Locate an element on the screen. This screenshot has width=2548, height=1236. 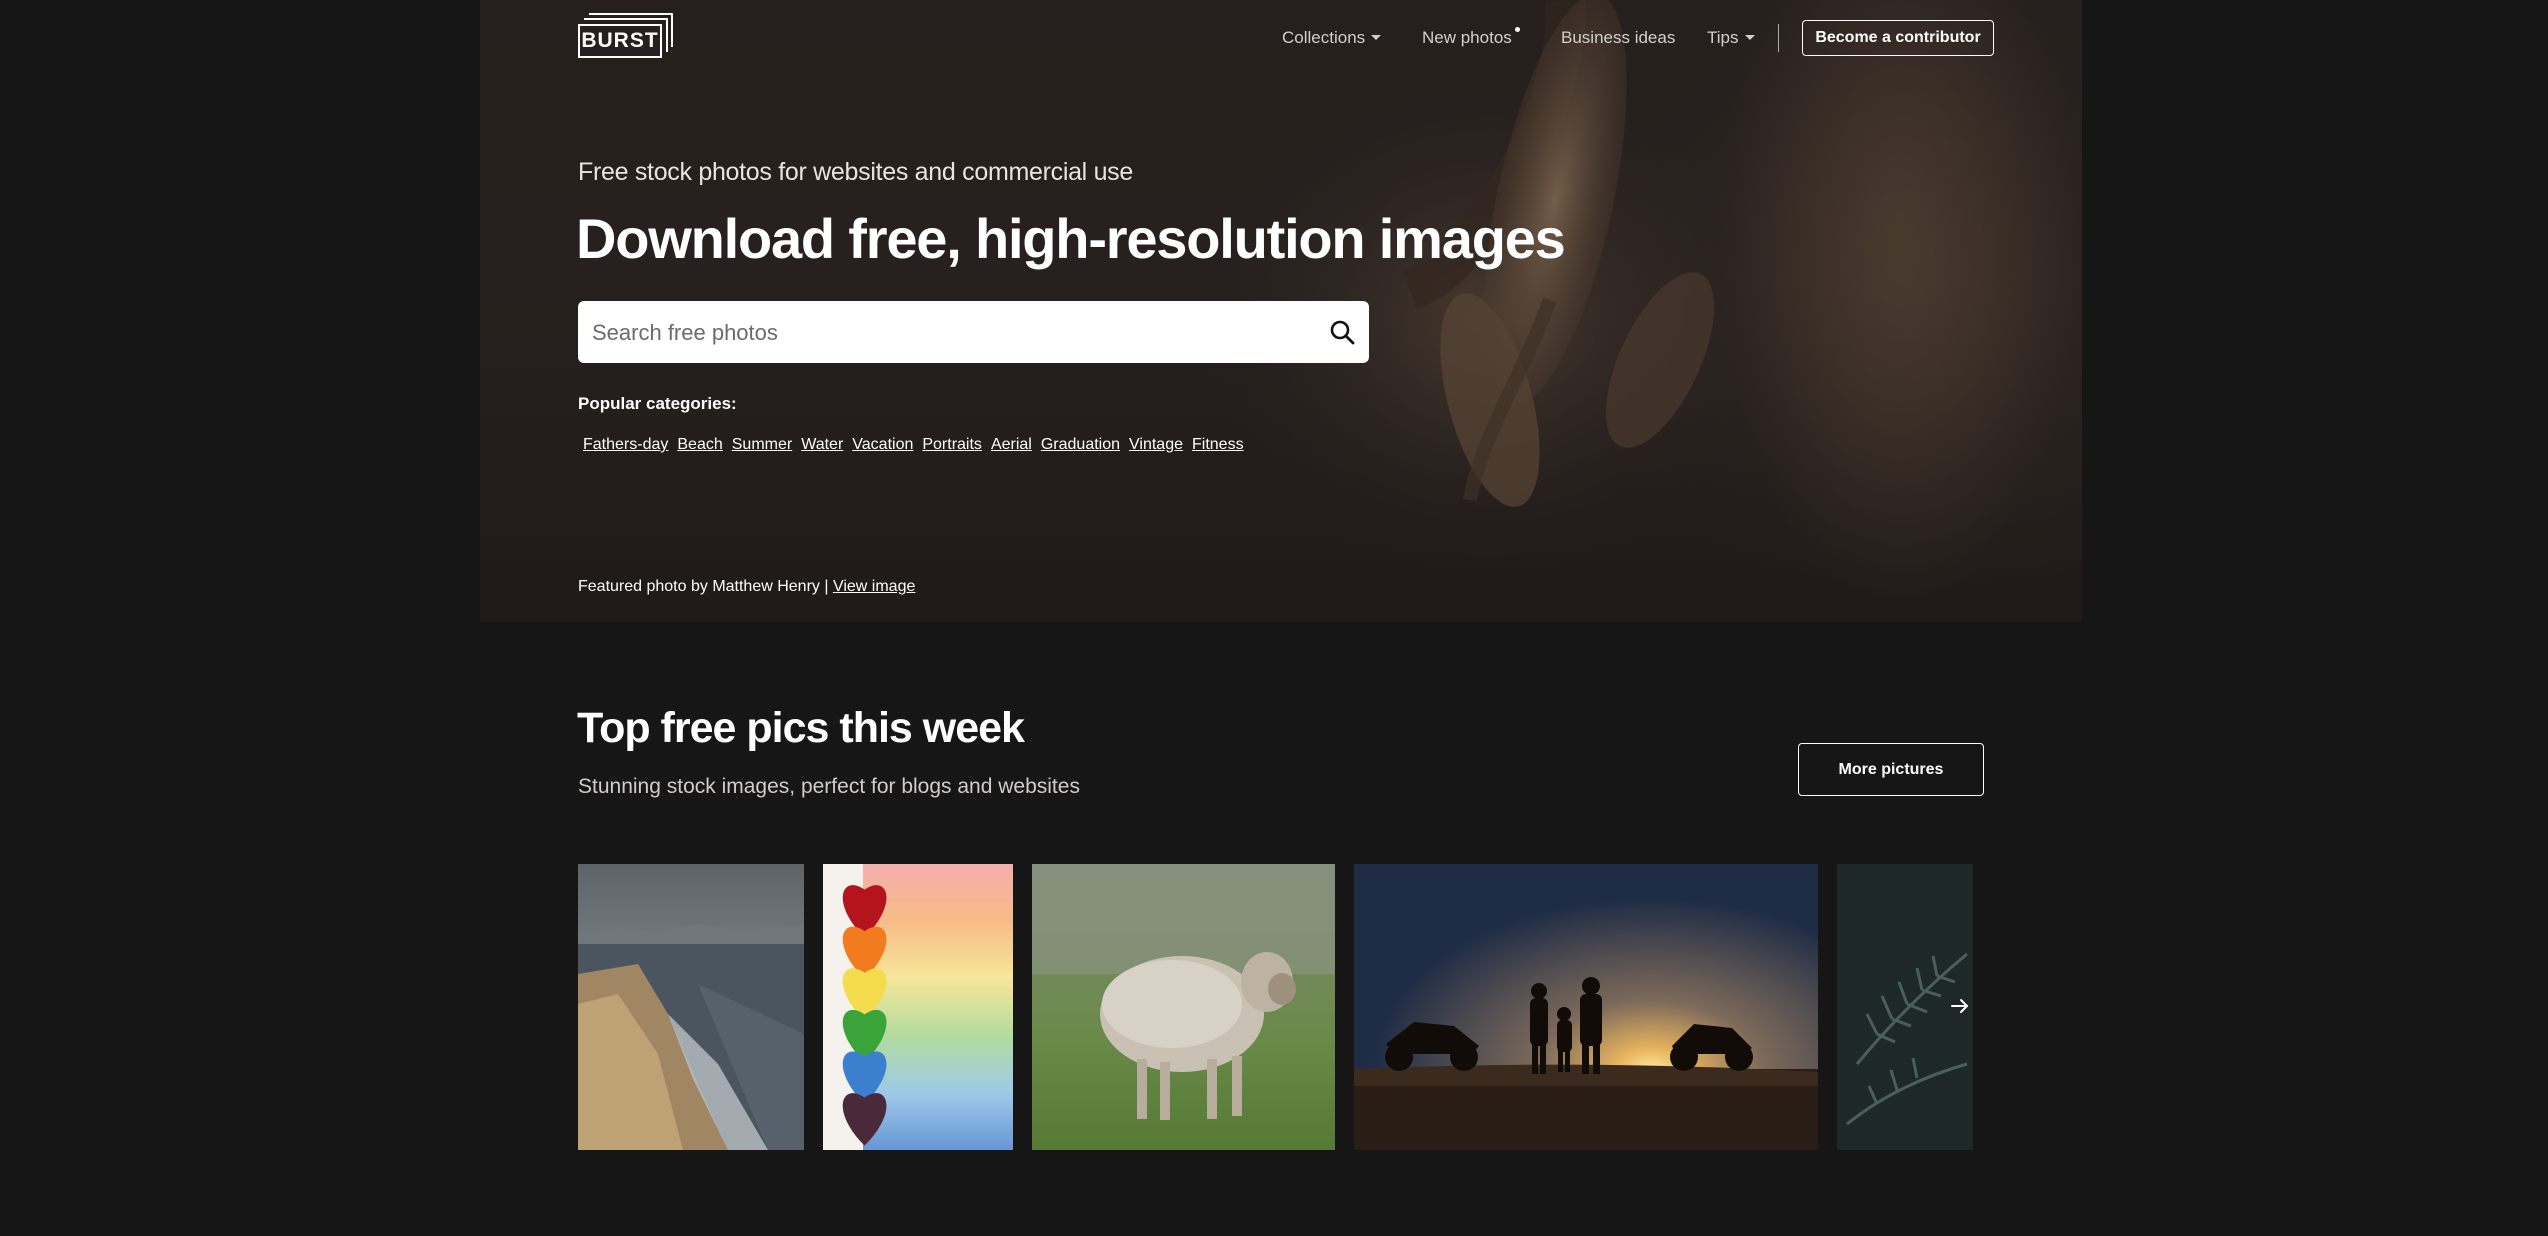
nav-collections-label: Collections is located at coordinates (1324, 37).